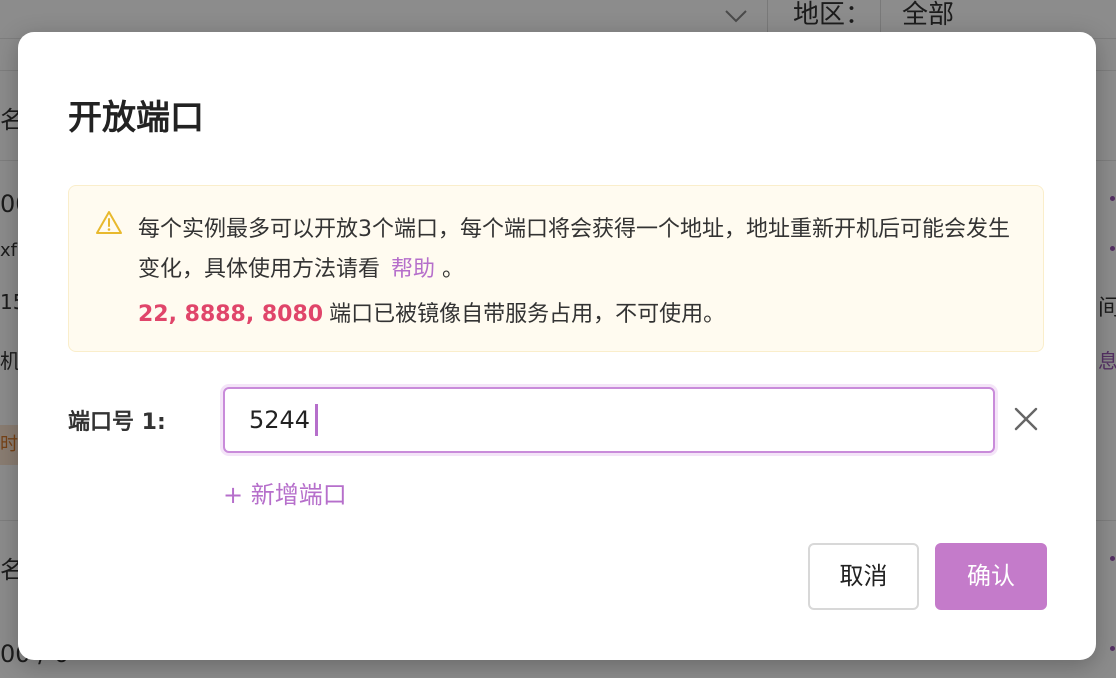 This screenshot has width=1116, height=678. Describe the element at coordinates (117, 422) in the screenshot. I see `port-field-label: 端口号 1:` at that location.